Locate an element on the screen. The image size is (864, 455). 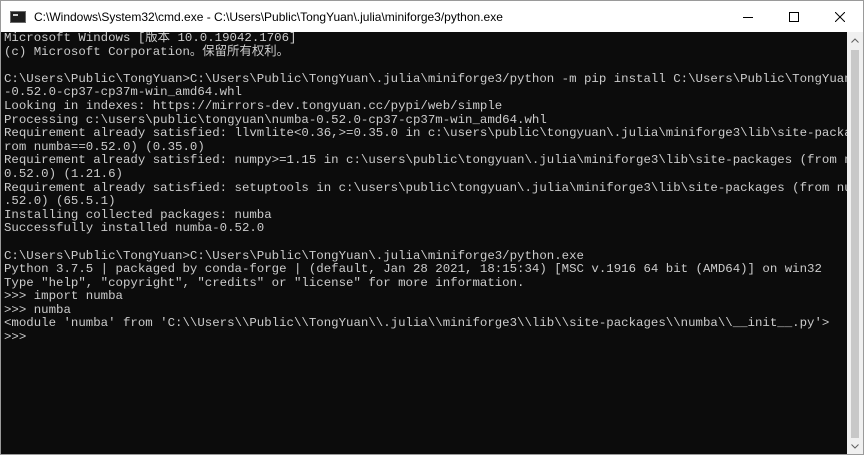
caption-buttons is located at coordinates (794, 16).